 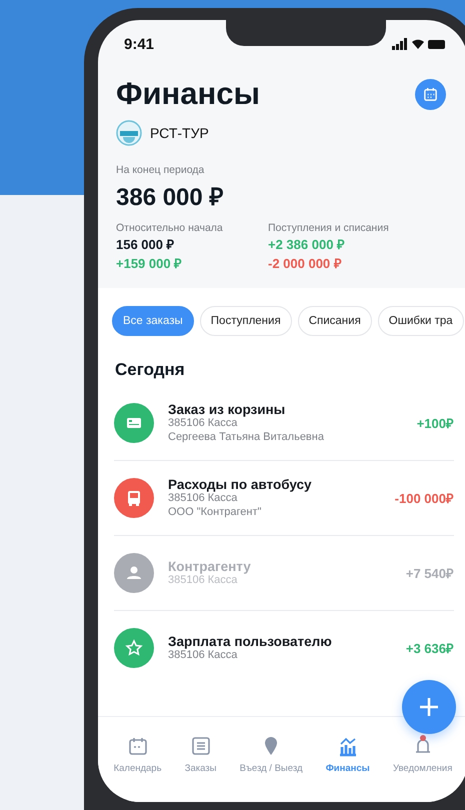 I want to click on transaction-amount: +100₽, so click(x=435, y=423).